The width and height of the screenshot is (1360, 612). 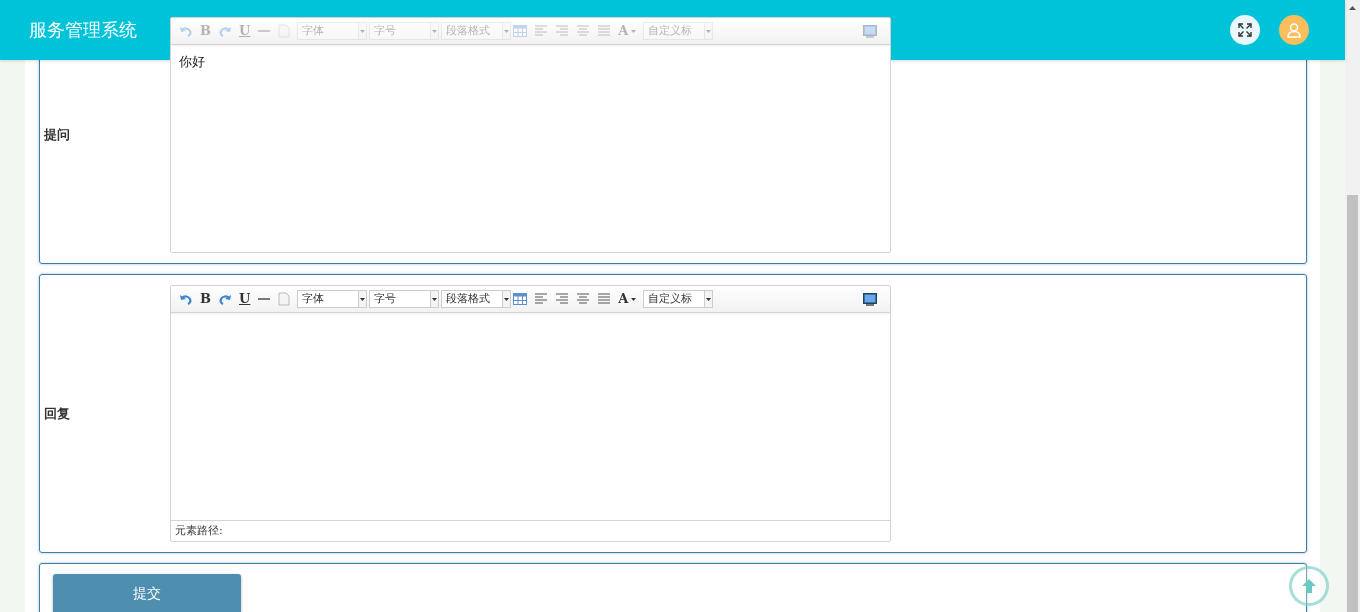 What do you see at coordinates (627, 299) in the screenshot?
I see `font-color-button: A` at bounding box center [627, 299].